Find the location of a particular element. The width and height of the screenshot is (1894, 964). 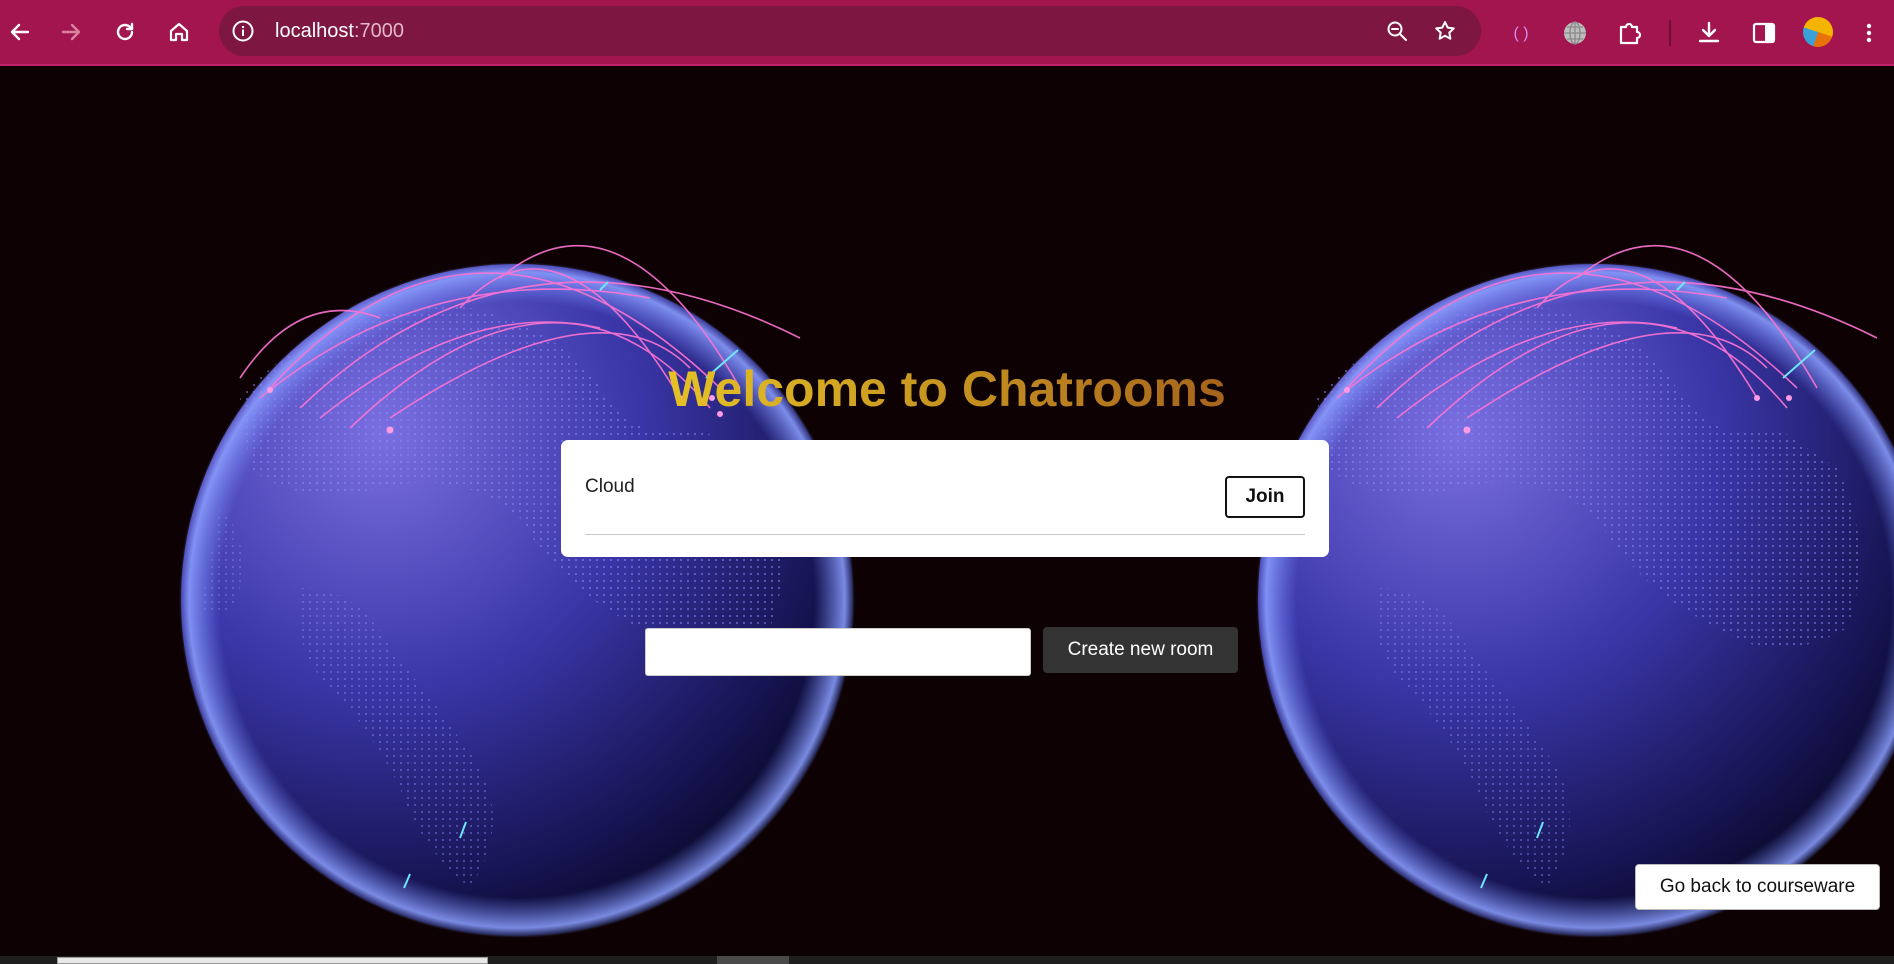

url-port: :7000 is located at coordinates (378, 31).